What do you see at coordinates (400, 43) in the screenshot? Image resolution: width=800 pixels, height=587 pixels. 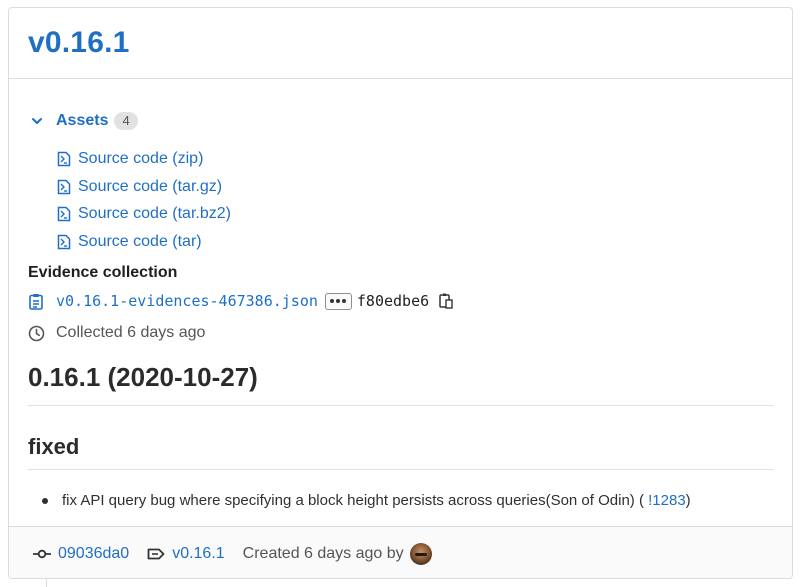 I see `release-header: v0.16.1` at bounding box center [400, 43].